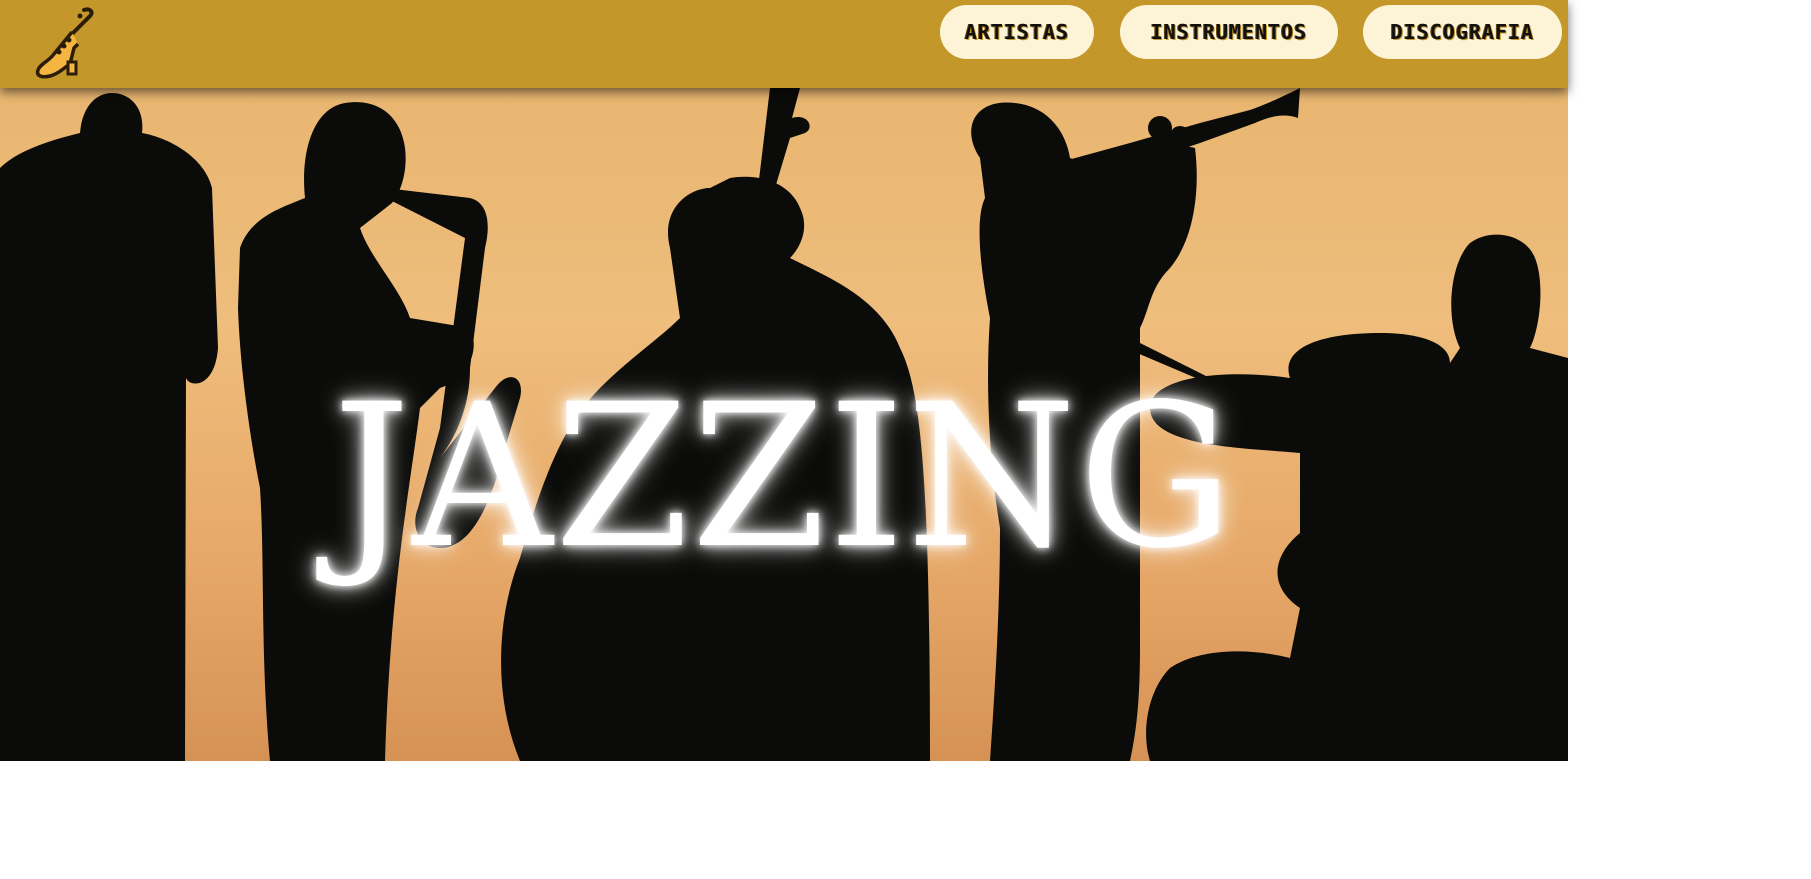 This screenshot has width=1811, height=879. What do you see at coordinates (784, 476) in the screenshot?
I see `hero-title: JAZZING` at bounding box center [784, 476].